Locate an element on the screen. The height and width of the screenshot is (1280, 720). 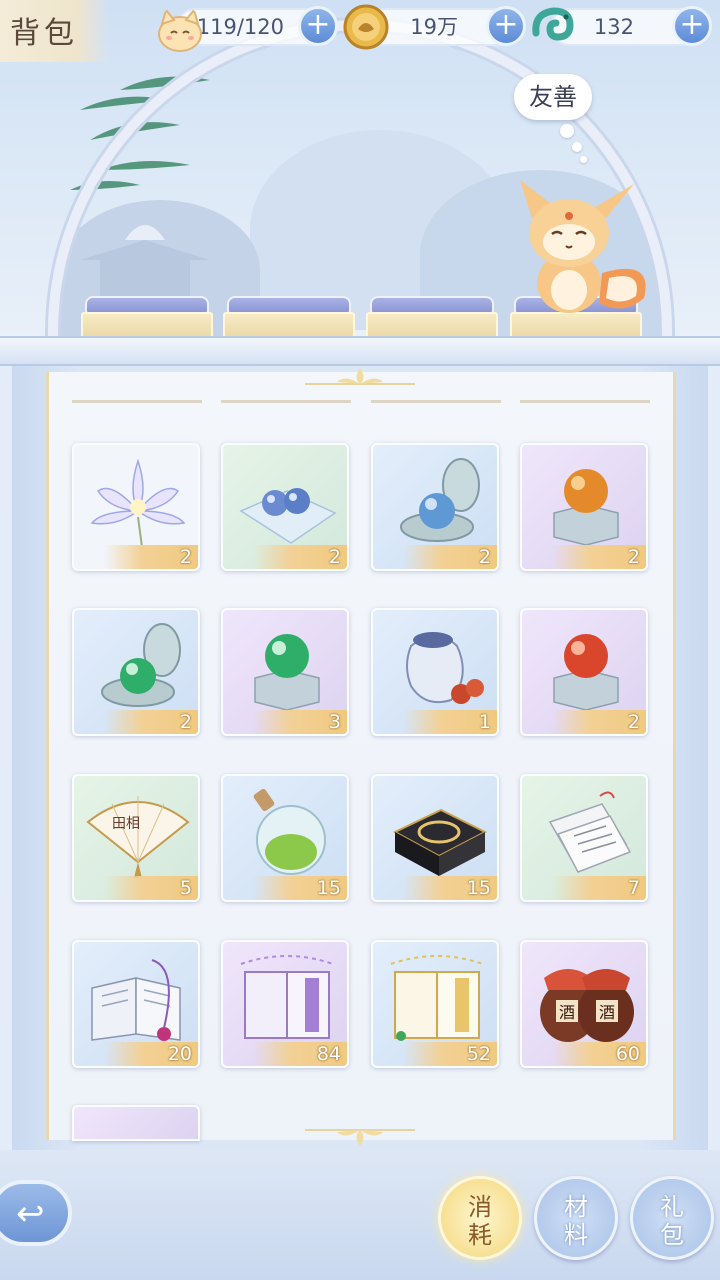
back-button: ↩ is located at coordinates (36, 1213).